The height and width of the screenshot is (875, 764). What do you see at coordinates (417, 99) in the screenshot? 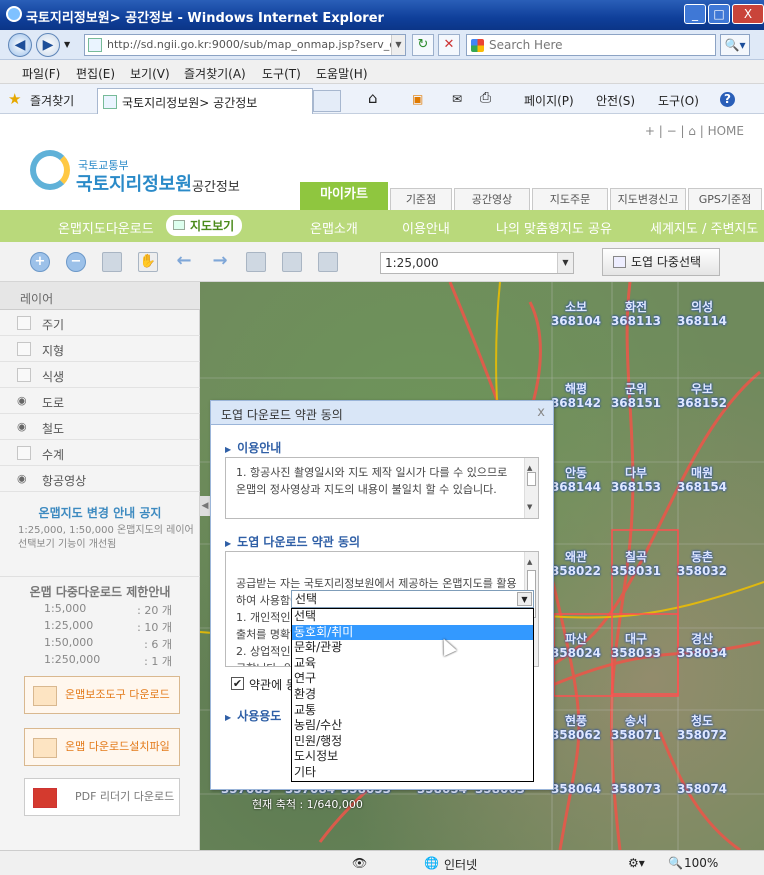
I see `feeds-icon: ▣` at bounding box center [417, 99].